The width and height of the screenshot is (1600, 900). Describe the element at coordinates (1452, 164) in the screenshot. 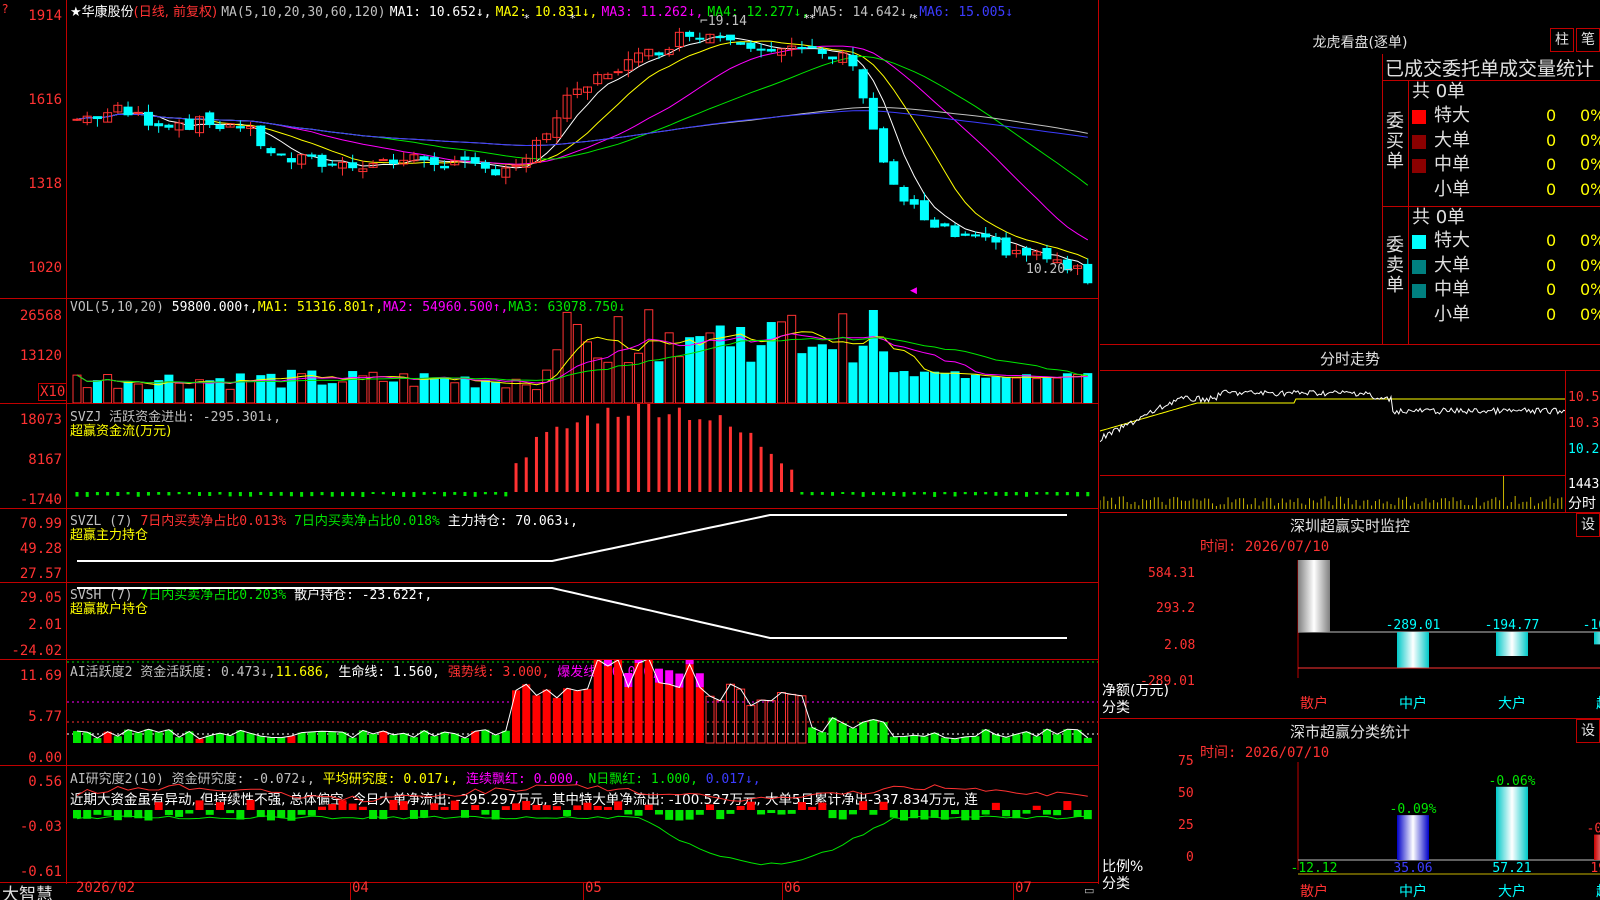

I see `buy-row-name: 中单` at that location.